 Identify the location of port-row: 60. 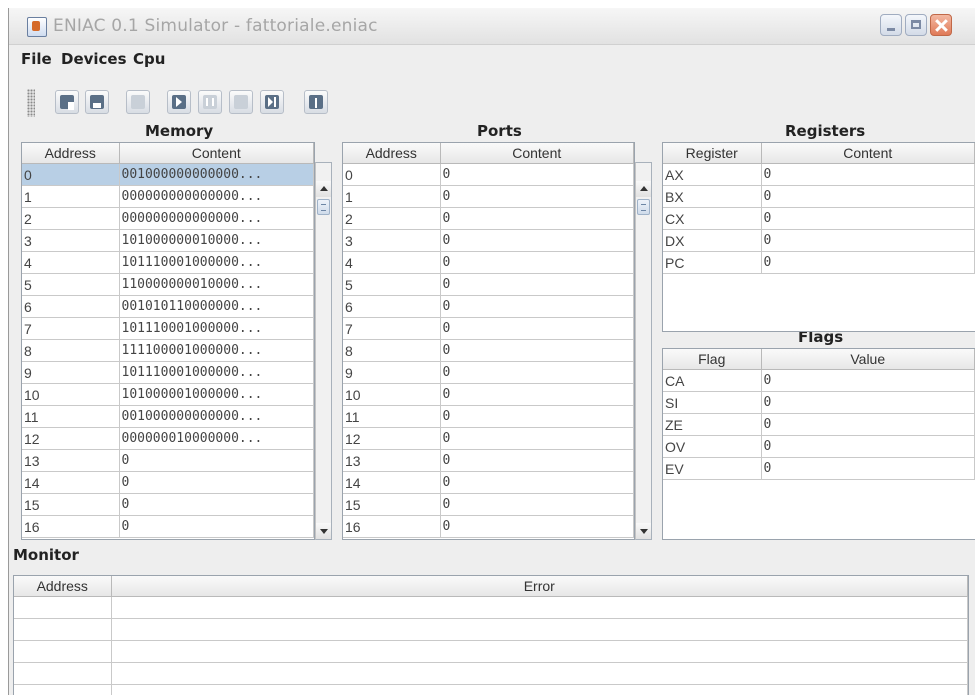
(488, 306).